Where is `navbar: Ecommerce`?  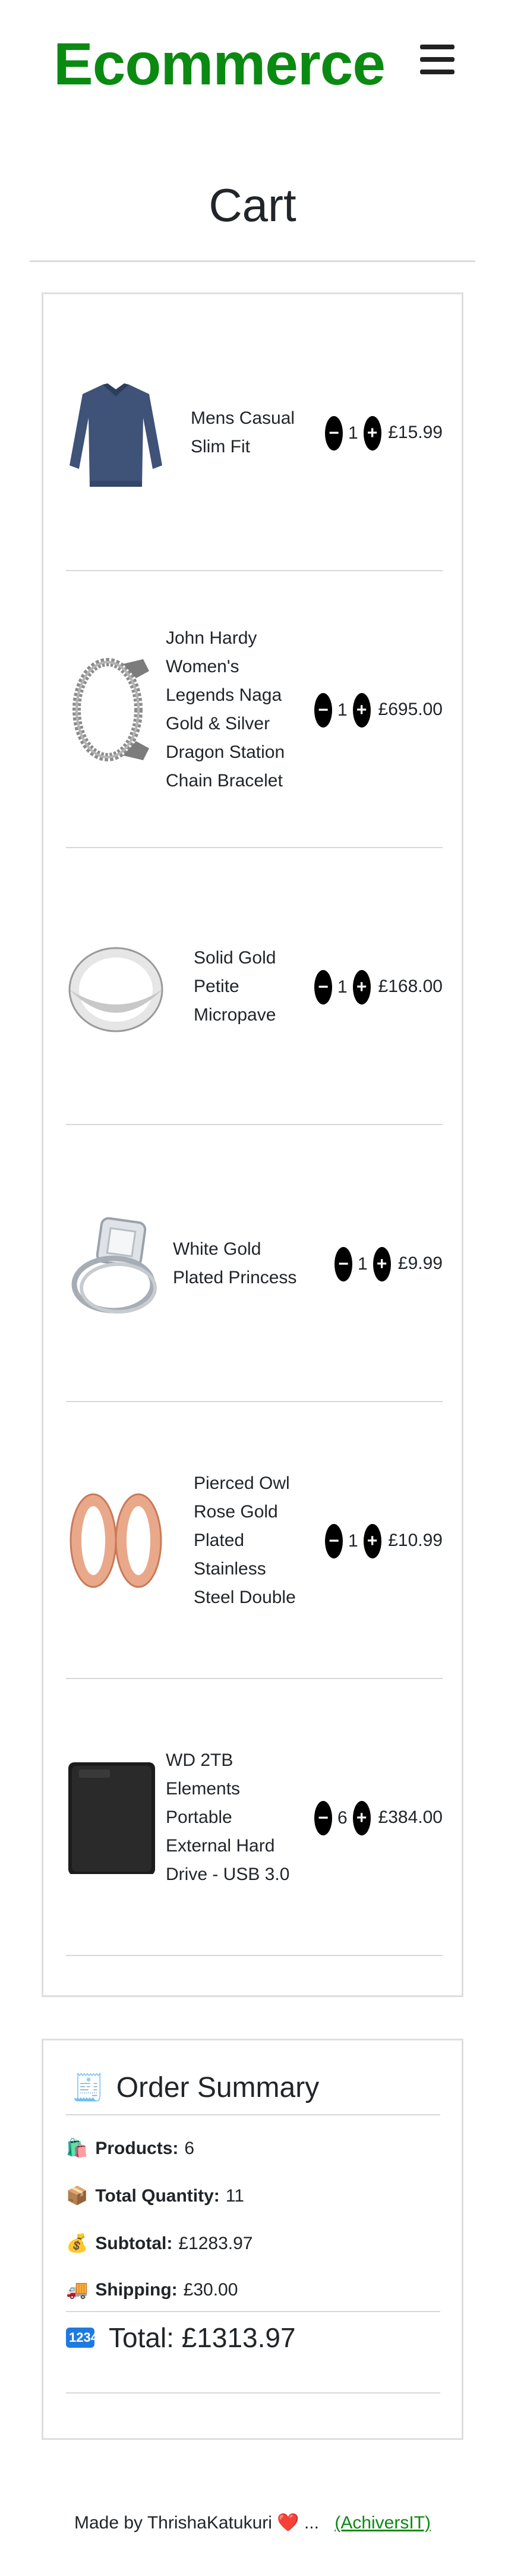 navbar: Ecommerce is located at coordinates (252, 65).